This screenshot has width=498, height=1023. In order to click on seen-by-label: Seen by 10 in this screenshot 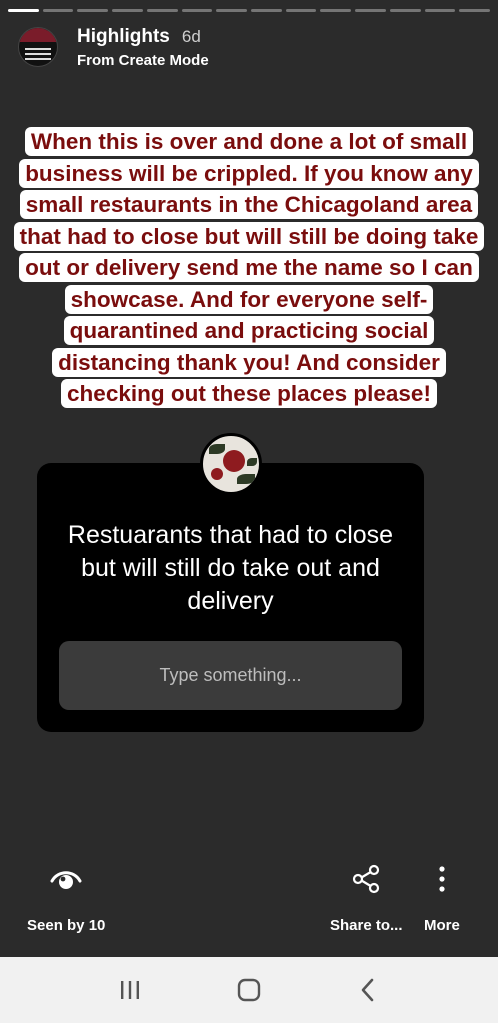, I will do `click(66, 925)`.